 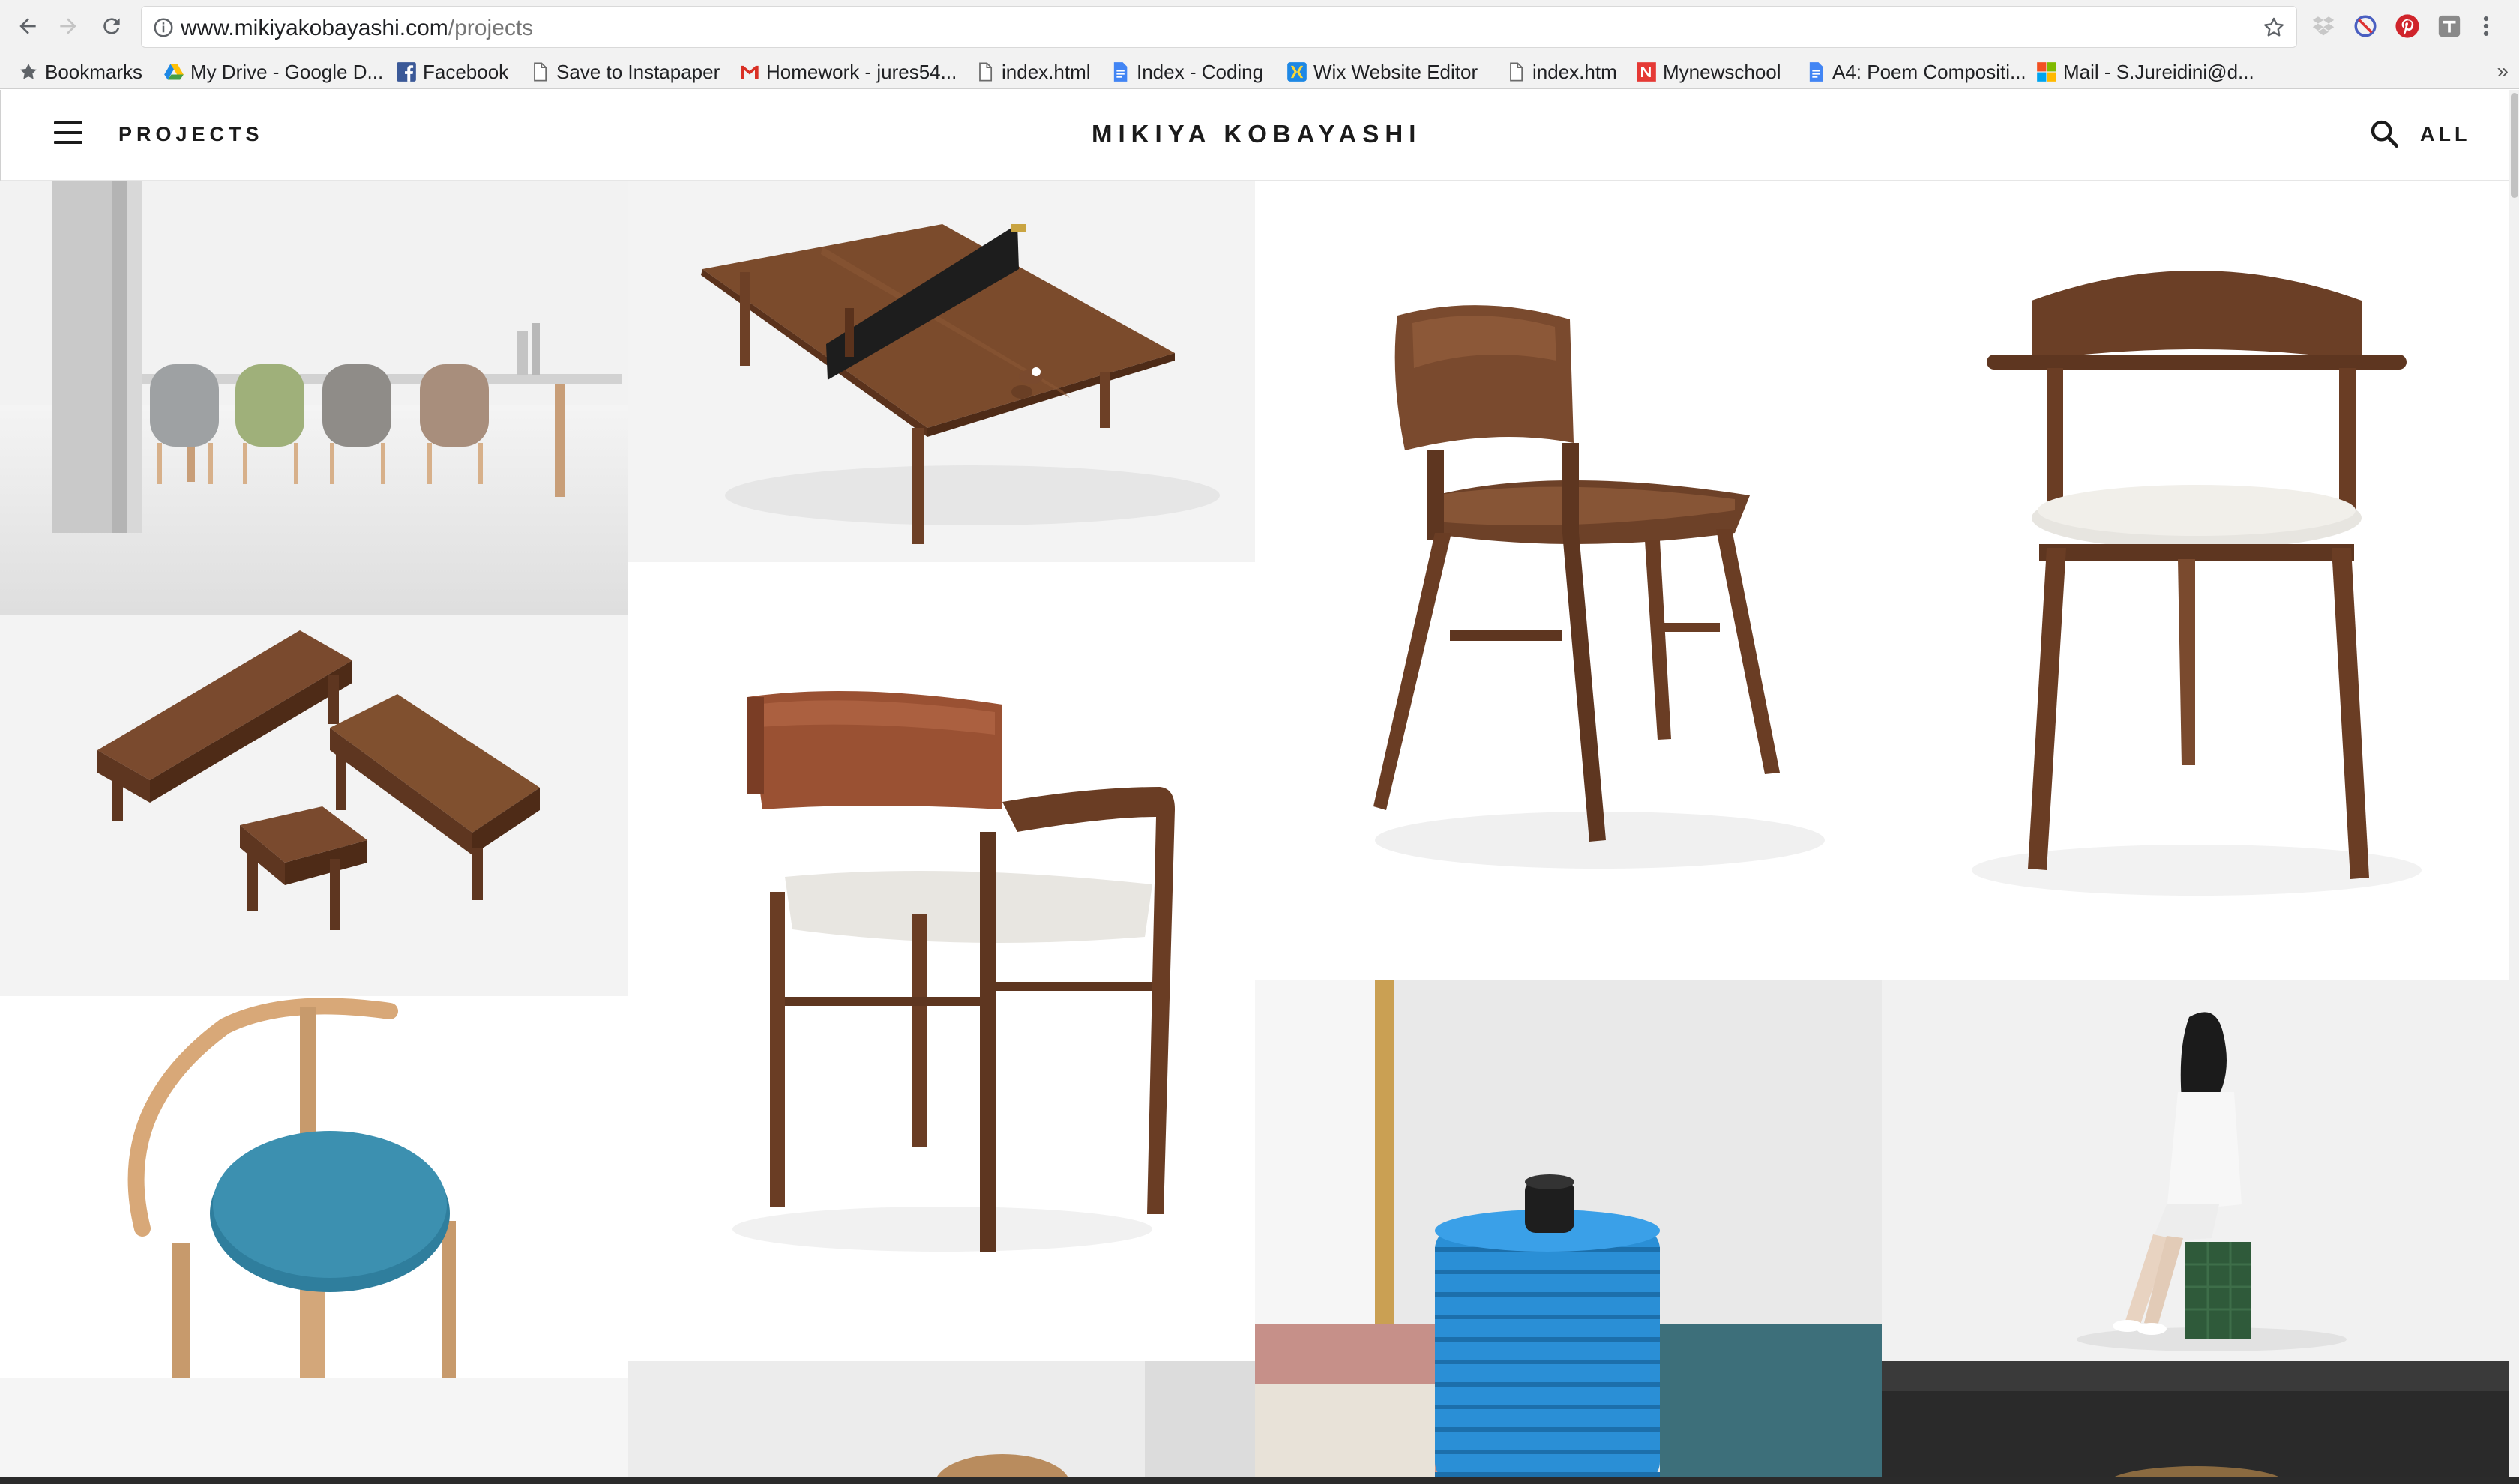 I want to click on project-tile-table-tennis, so click(x=941, y=371).